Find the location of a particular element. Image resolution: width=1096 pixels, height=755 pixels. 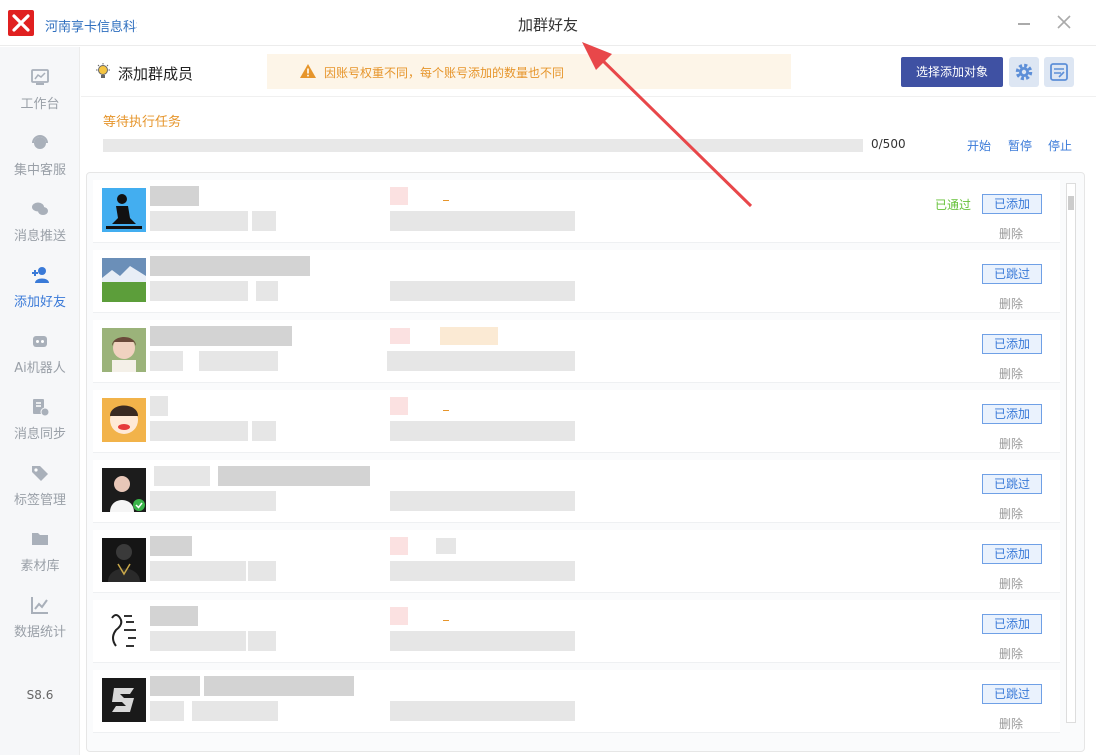

gear-icon is located at coordinates (1024, 72).